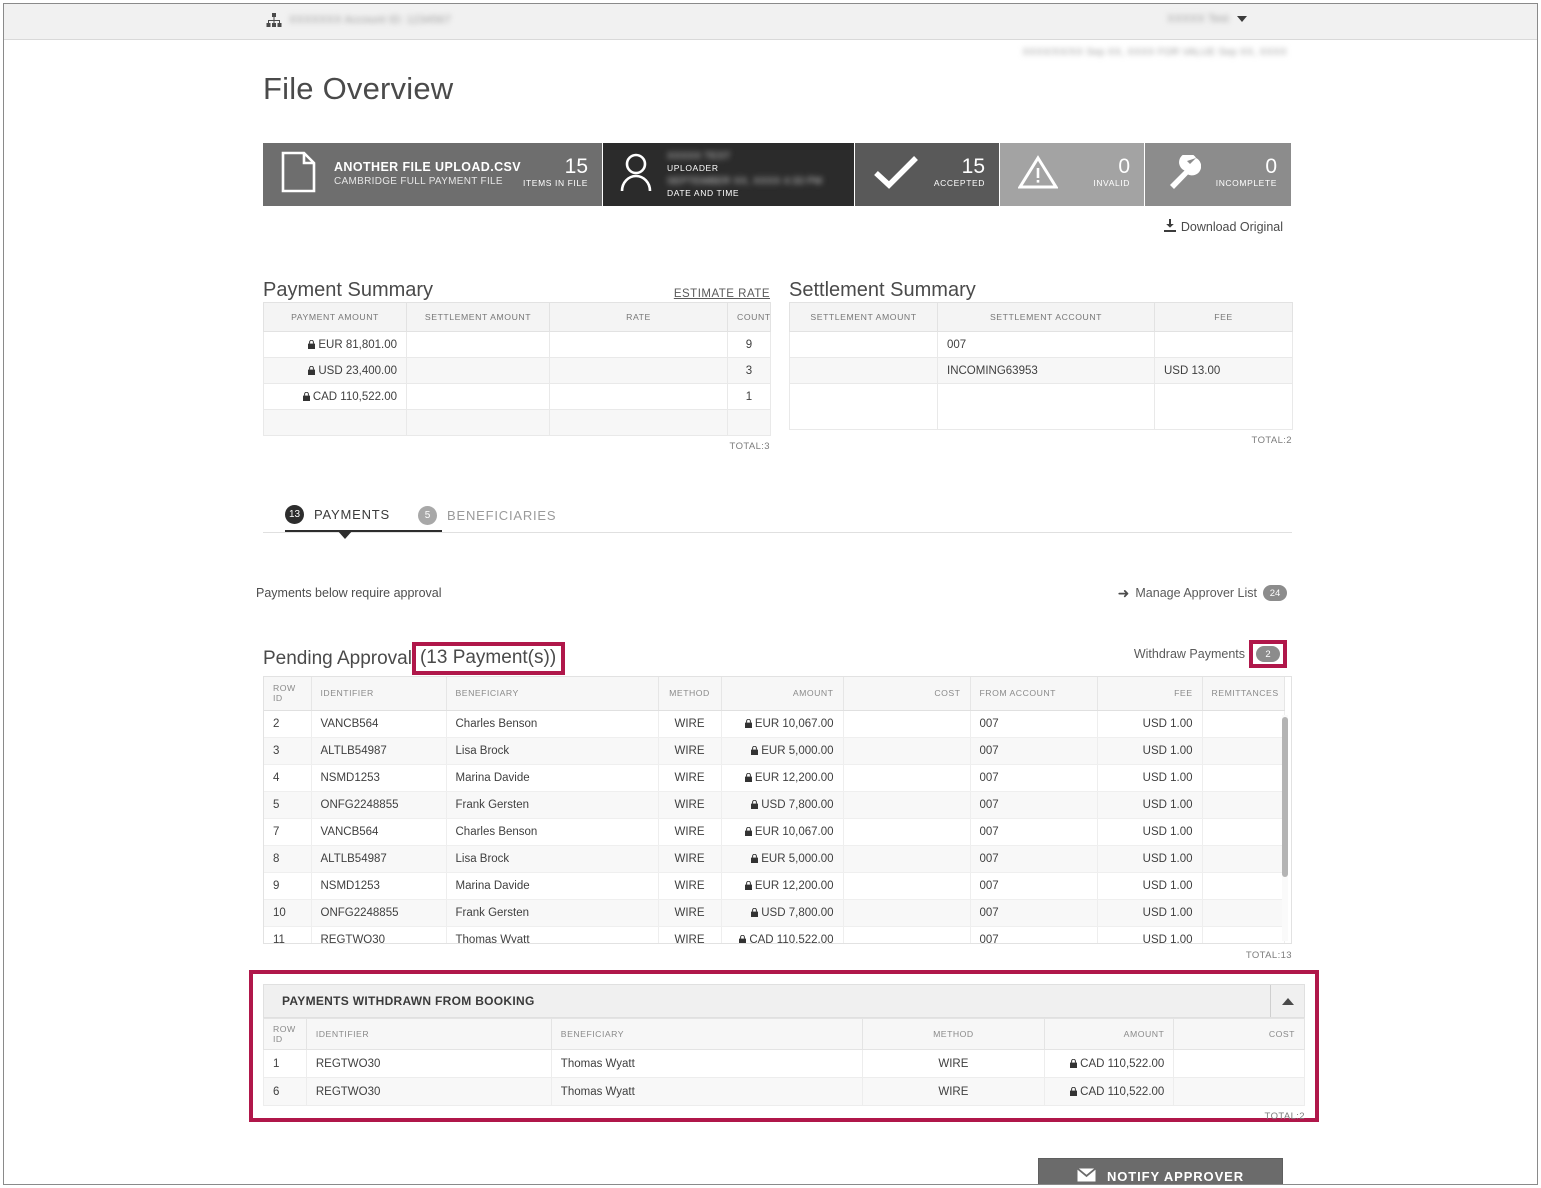  What do you see at coordinates (1038, 174) in the screenshot?
I see `warning-triangle-icon` at bounding box center [1038, 174].